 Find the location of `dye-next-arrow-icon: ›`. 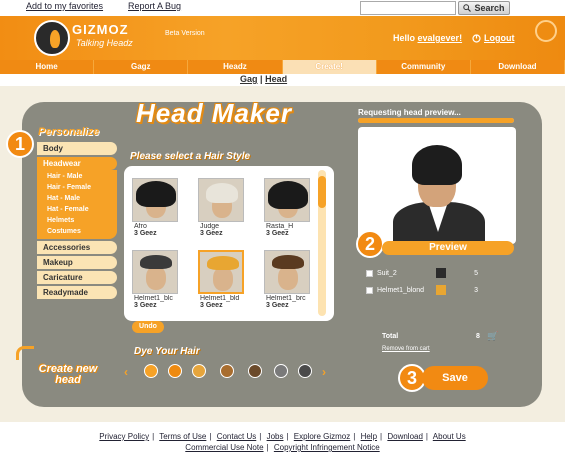

dye-next-arrow-icon: › is located at coordinates (324, 372).